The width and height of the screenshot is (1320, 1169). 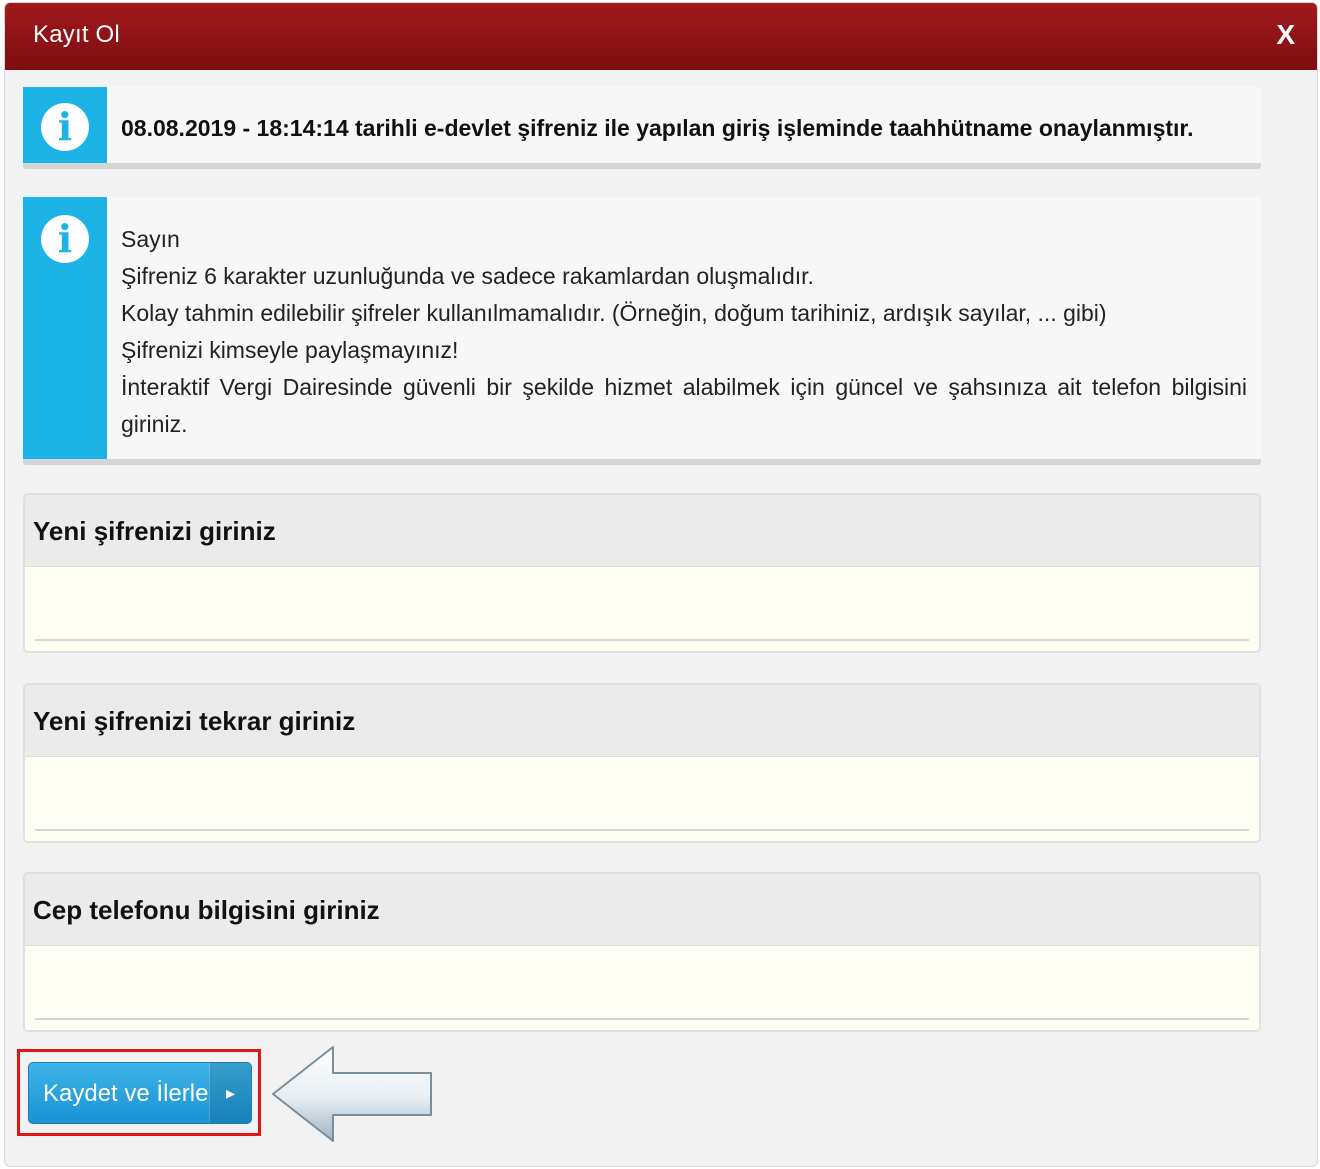 I want to click on phone-panel: Cep telefonu bilgisini giriniz, so click(x=642, y=952).